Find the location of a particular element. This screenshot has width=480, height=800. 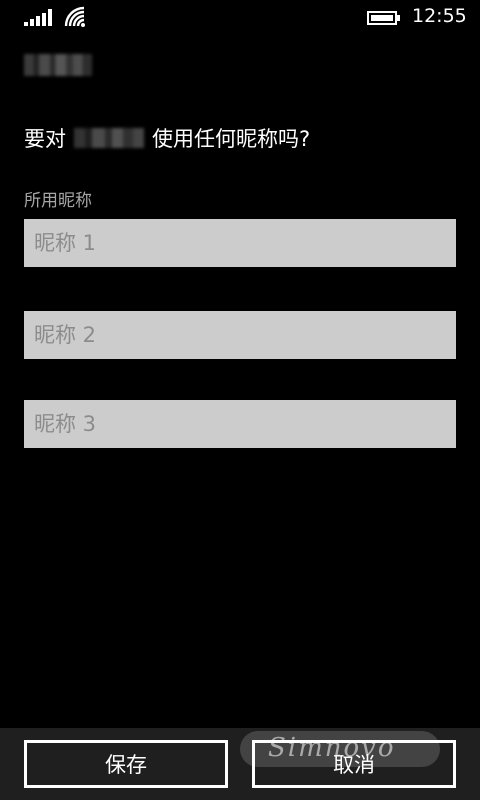

status-bar: 12:55 is located at coordinates (240, 17).